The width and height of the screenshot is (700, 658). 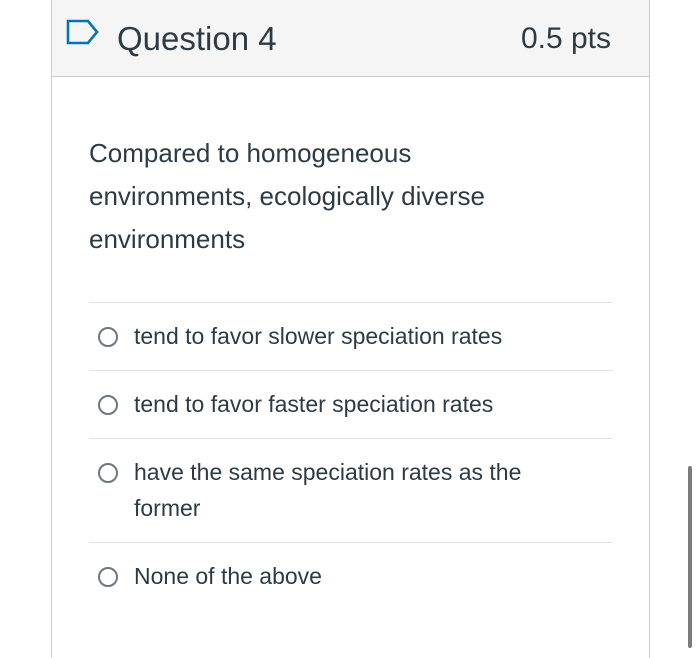 I want to click on answer-option: None of the above, so click(x=351, y=577).